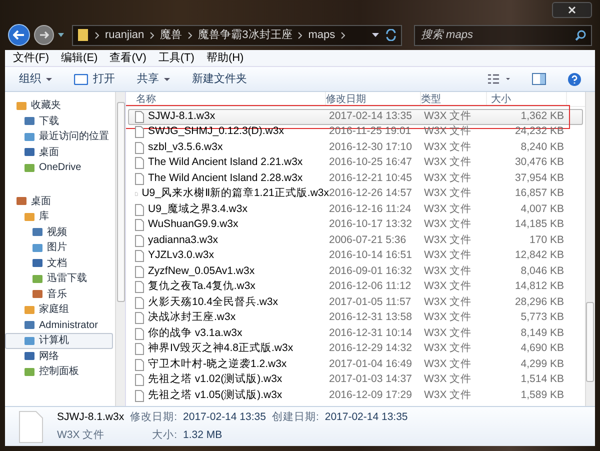 Image resolution: width=600 pixels, height=451 pixels. What do you see at coordinates (454, 99) in the screenshot?
I see `column-header: 类型` at bounding box center [454, 99].